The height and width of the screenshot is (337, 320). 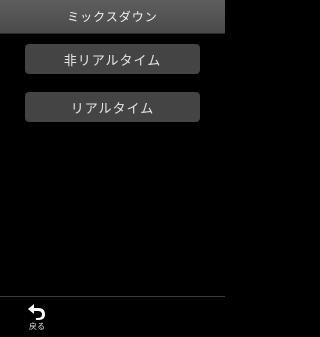 I want to click on non-realtime-label: 非リアルタイム, so click(x=112, y=61).